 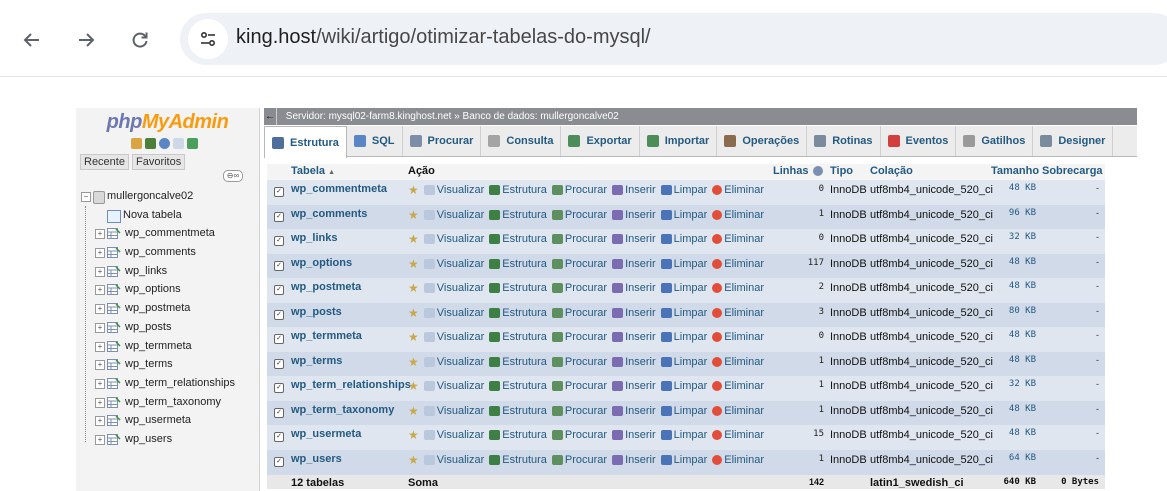 What do you see at coordinates (233, 176) in the screenshot?
I see `collapse-all-button: ⊖∞` at bounding box center [233, 176].